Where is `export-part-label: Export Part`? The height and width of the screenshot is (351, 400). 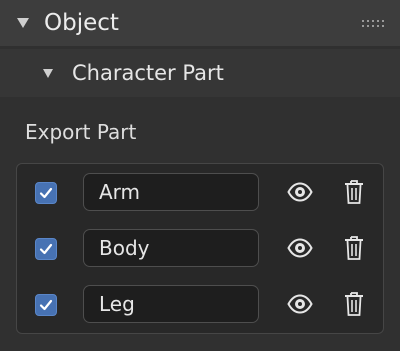
export-part-label: Export Part is located at coordinates (81, 132).